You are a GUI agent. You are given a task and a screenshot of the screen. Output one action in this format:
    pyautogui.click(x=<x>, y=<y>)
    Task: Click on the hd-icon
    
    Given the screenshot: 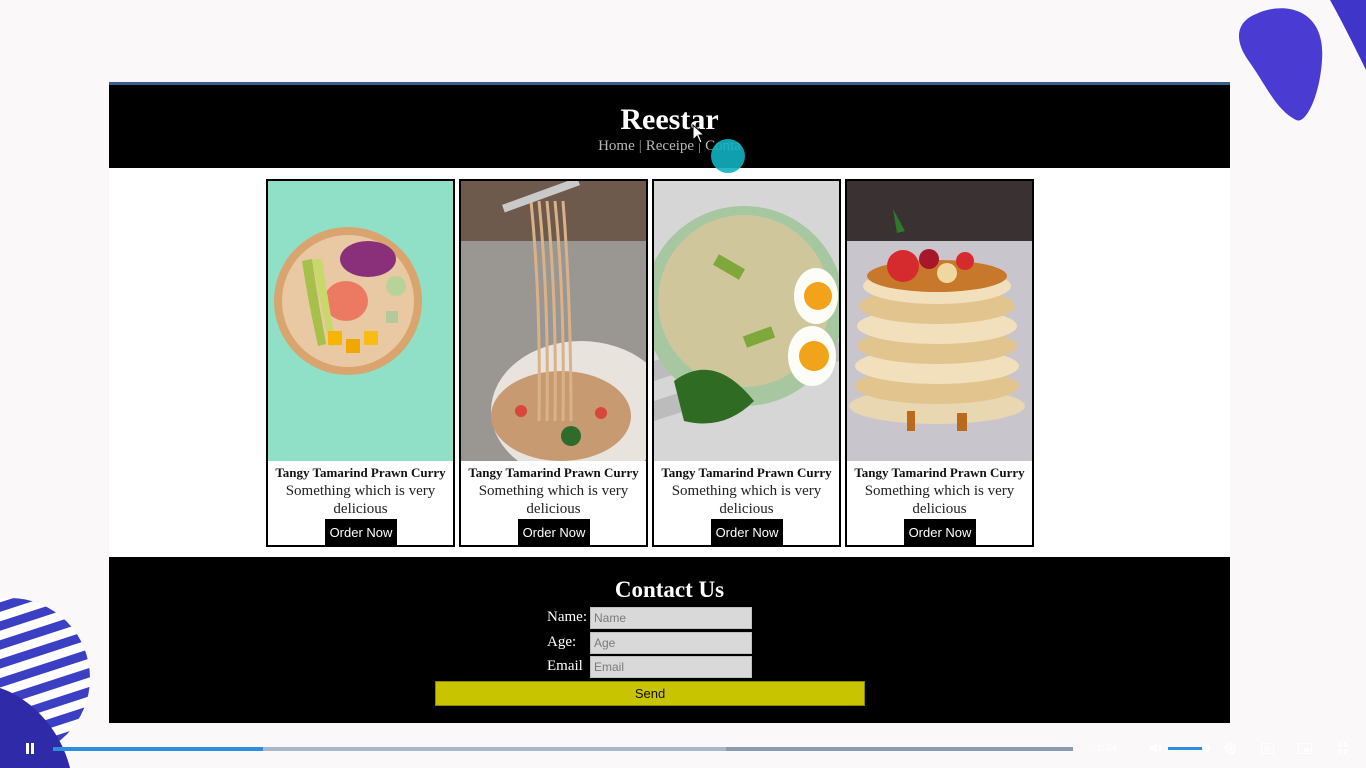 What is the action you would take?
    pyautogui.click(x=1267, y=748)
    